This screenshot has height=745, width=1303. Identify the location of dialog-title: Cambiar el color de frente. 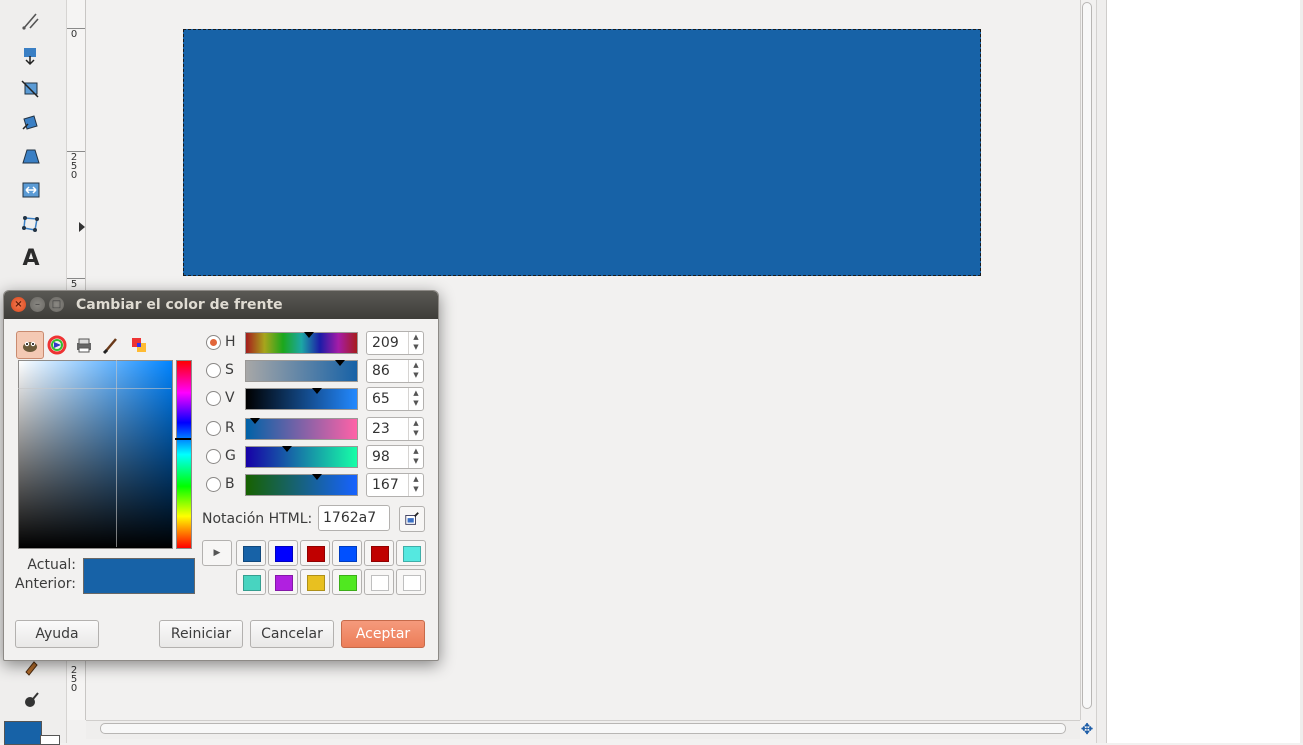
(179, 305).